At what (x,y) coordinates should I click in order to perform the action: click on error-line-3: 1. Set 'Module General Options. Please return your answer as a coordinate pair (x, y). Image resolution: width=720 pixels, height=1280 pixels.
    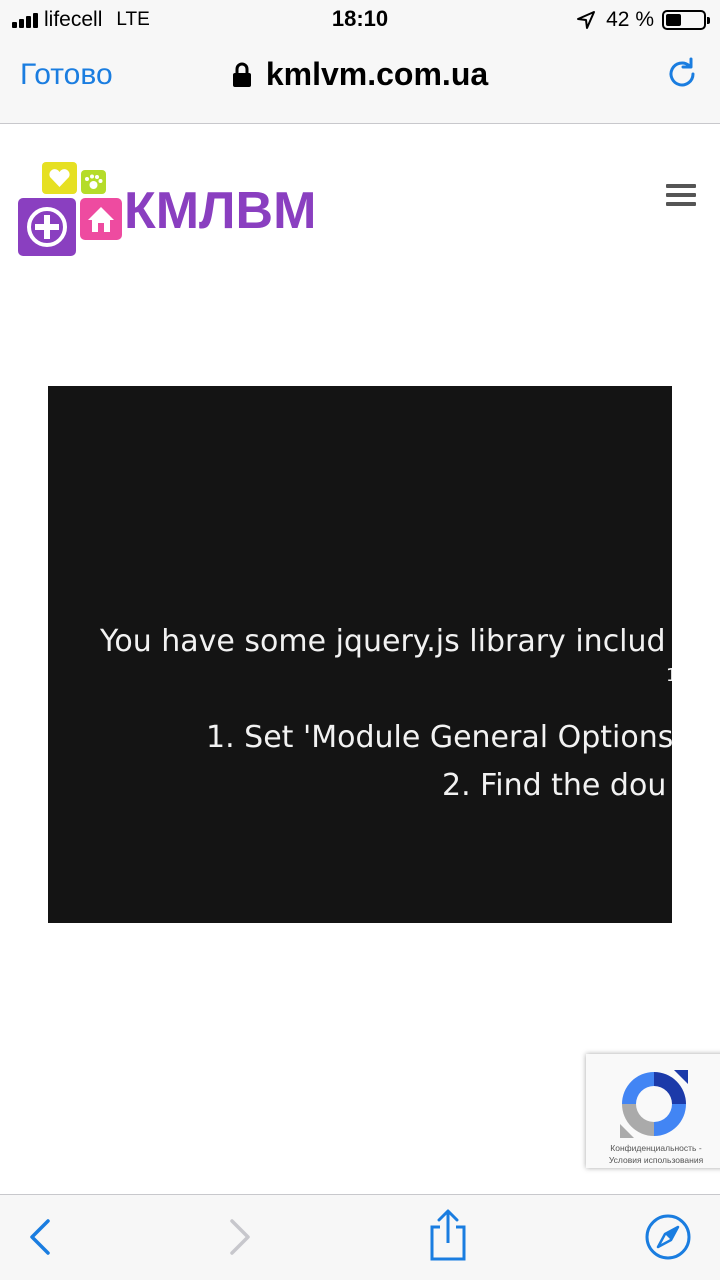
    Looking at the image, I should click on (439, 737).